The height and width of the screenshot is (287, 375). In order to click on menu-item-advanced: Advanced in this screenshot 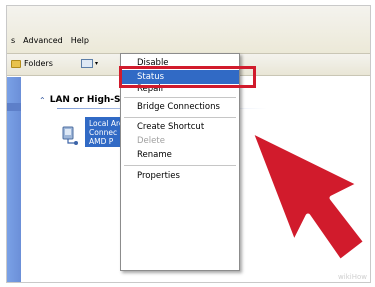, I will do `click(43, 40)`.